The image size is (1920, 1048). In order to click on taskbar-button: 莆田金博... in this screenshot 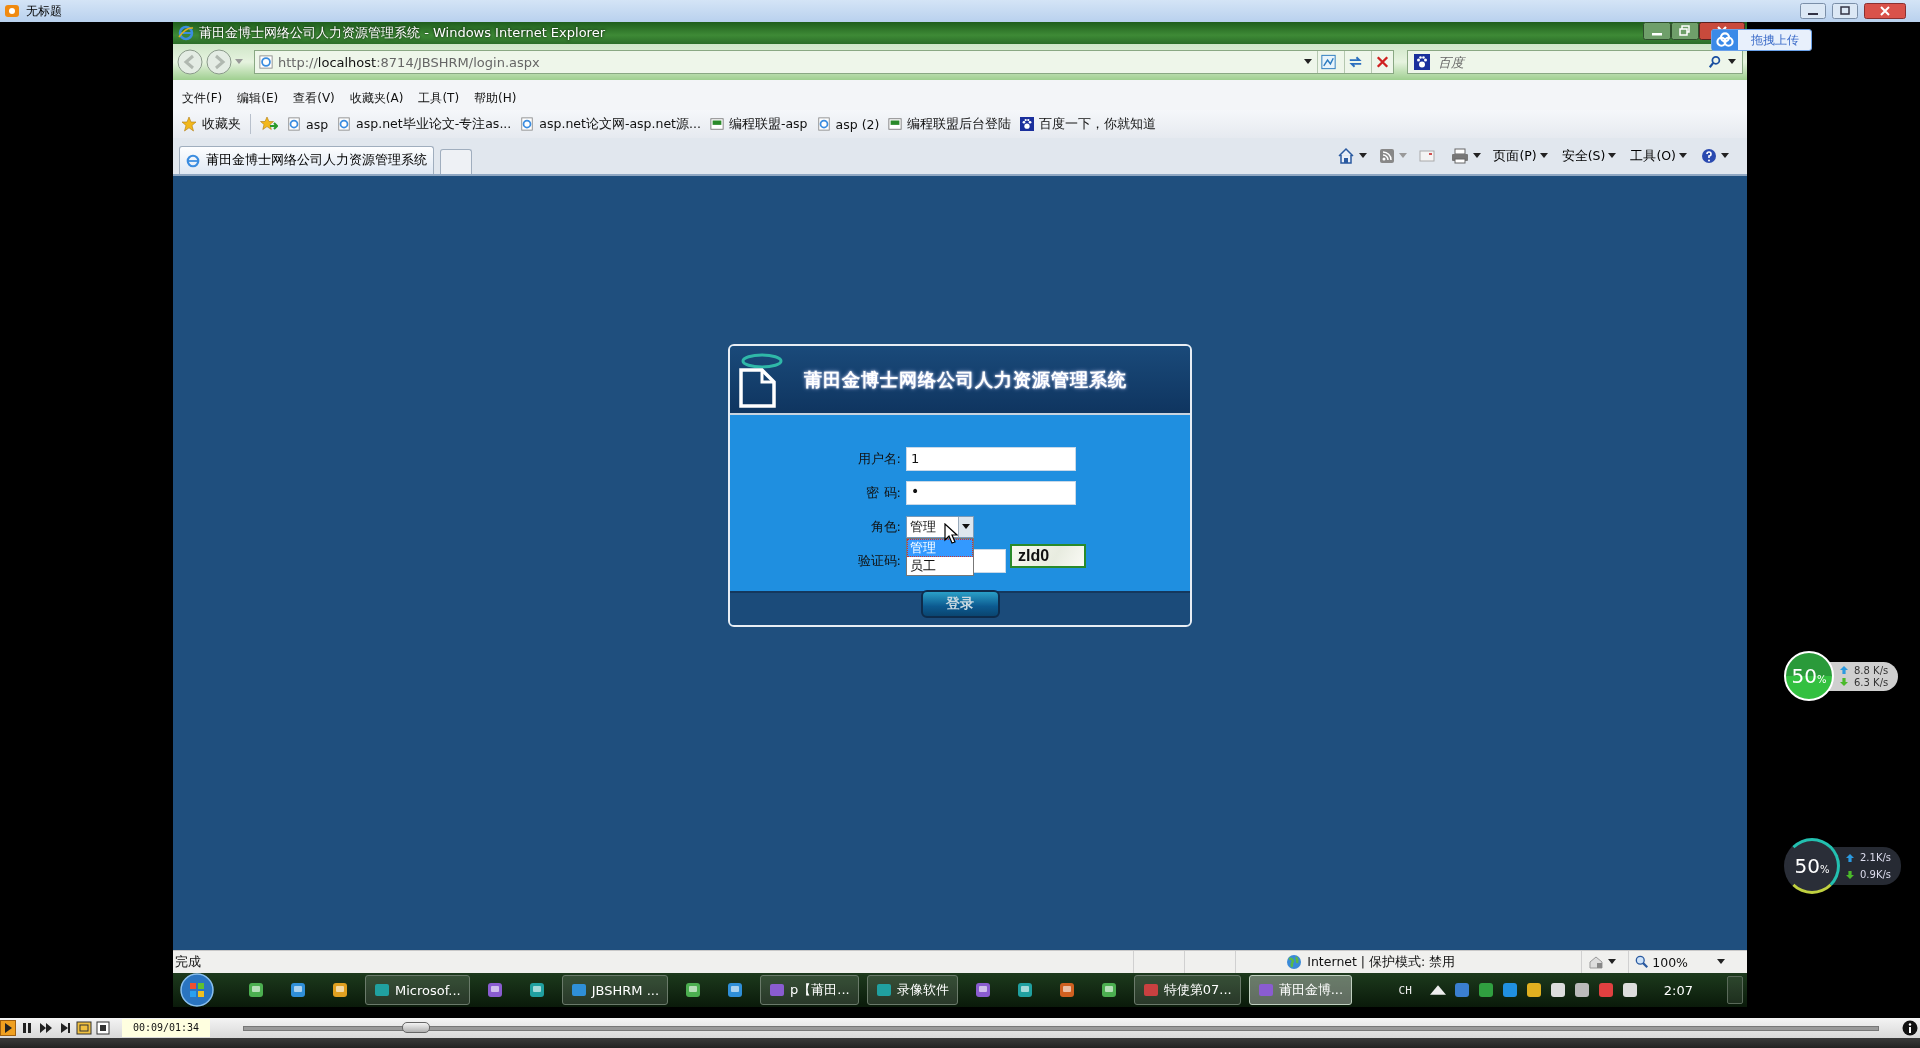, I will do `click(1300, 990)`.